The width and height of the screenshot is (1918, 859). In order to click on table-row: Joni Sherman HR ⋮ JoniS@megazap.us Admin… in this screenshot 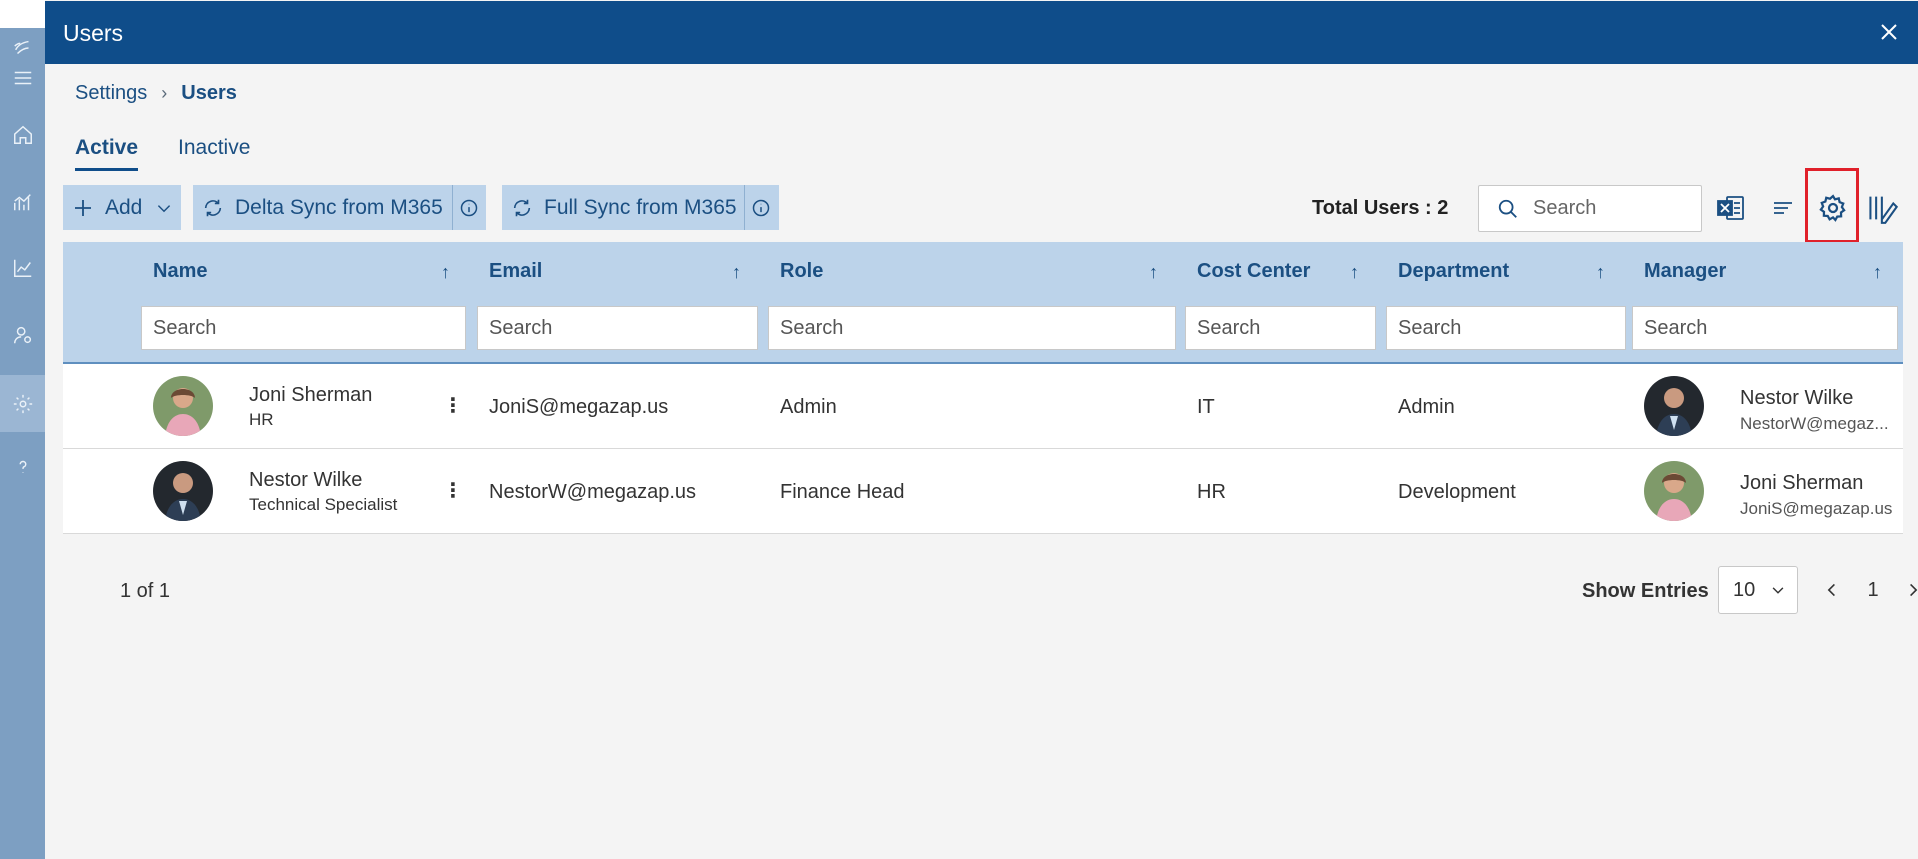, I will do `click(983, 406)`.